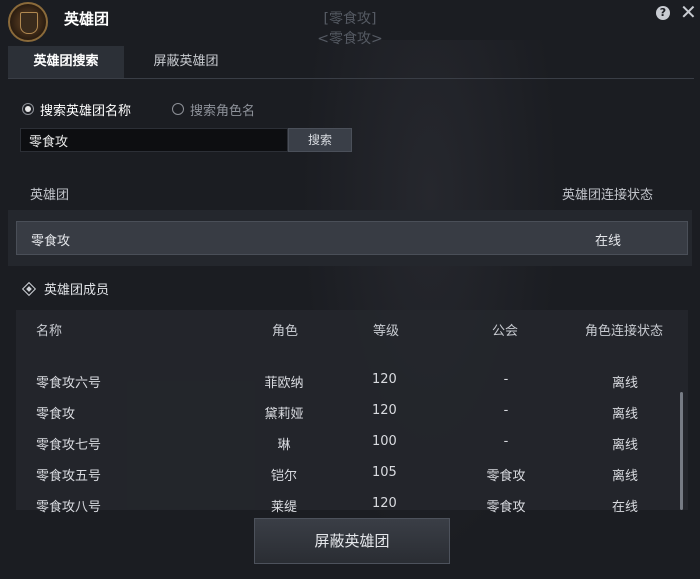 The width and height of the screenshot is (700, 579). Describe the element at coordinates (346, 443) in the screenshot. I see `member-row: 零食攻七号 琳 100 - 离线` at that location.